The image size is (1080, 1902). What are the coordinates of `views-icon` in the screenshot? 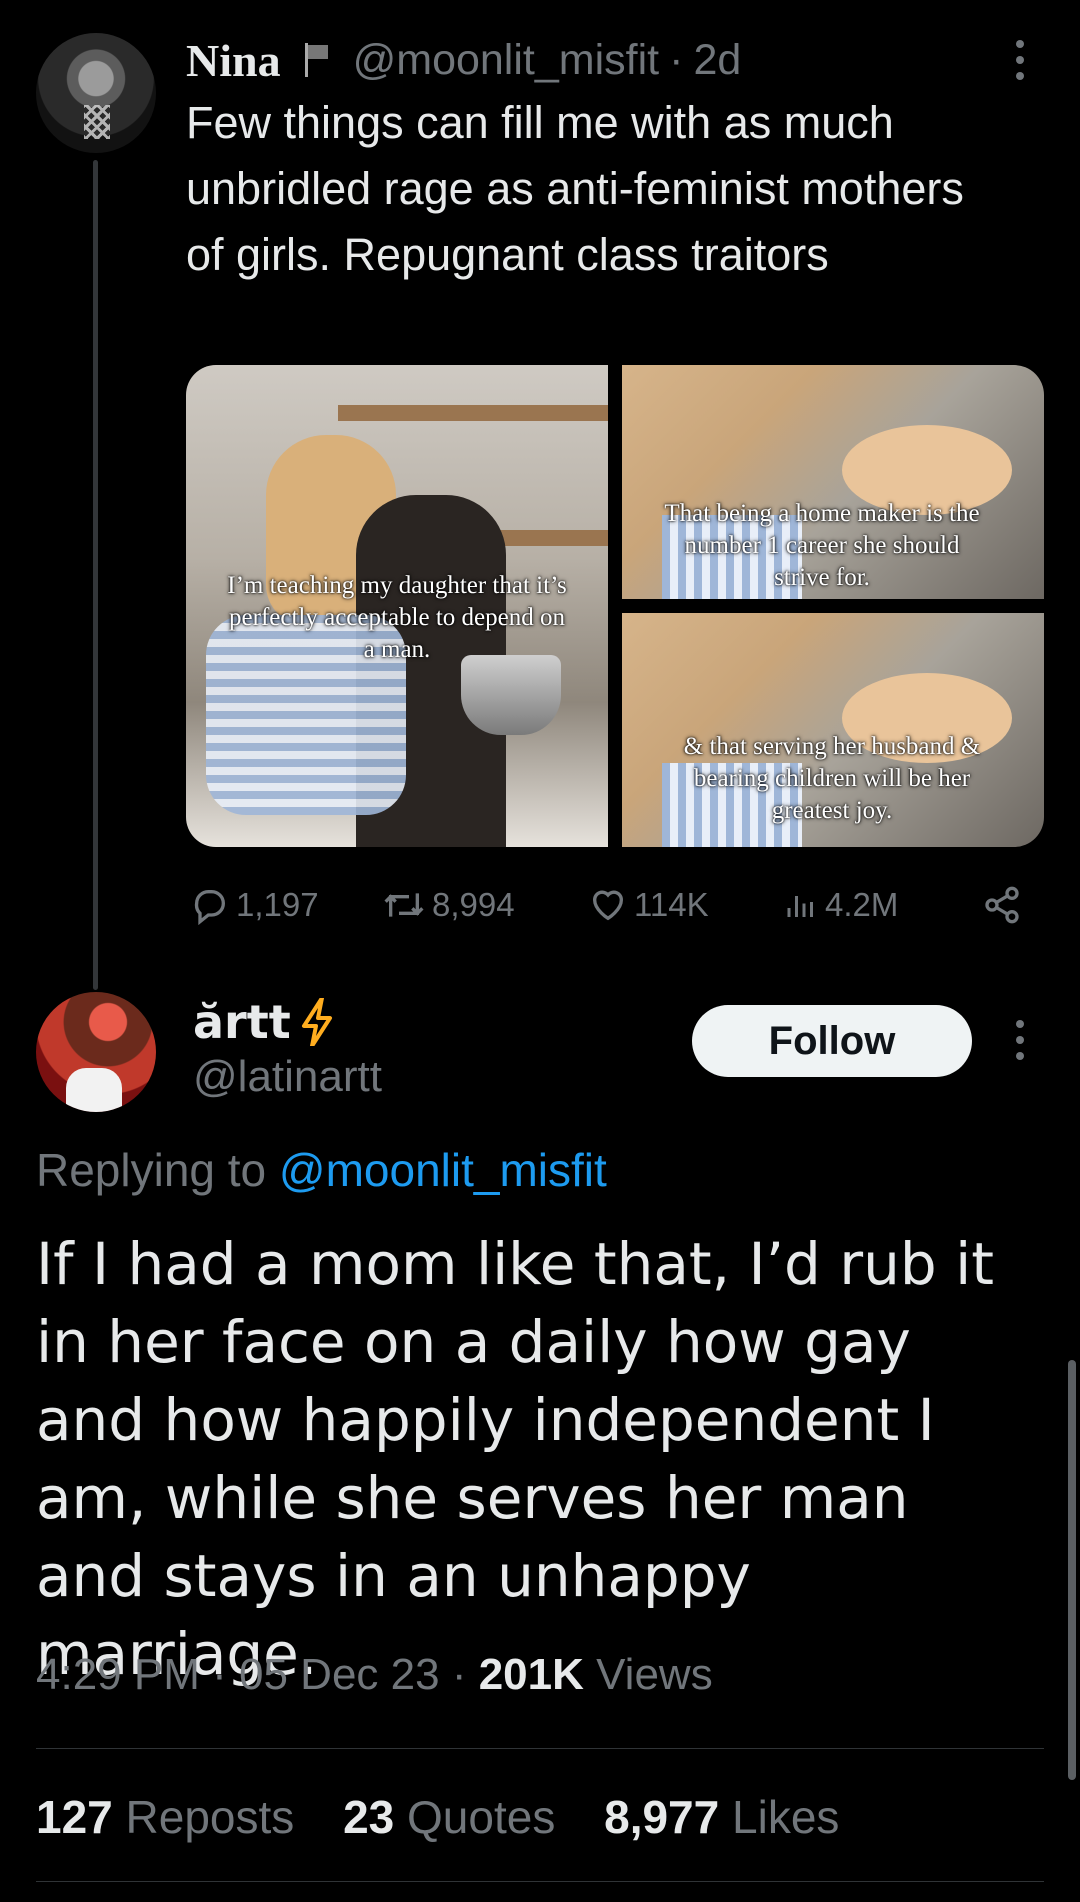 It's located at (800, 906).